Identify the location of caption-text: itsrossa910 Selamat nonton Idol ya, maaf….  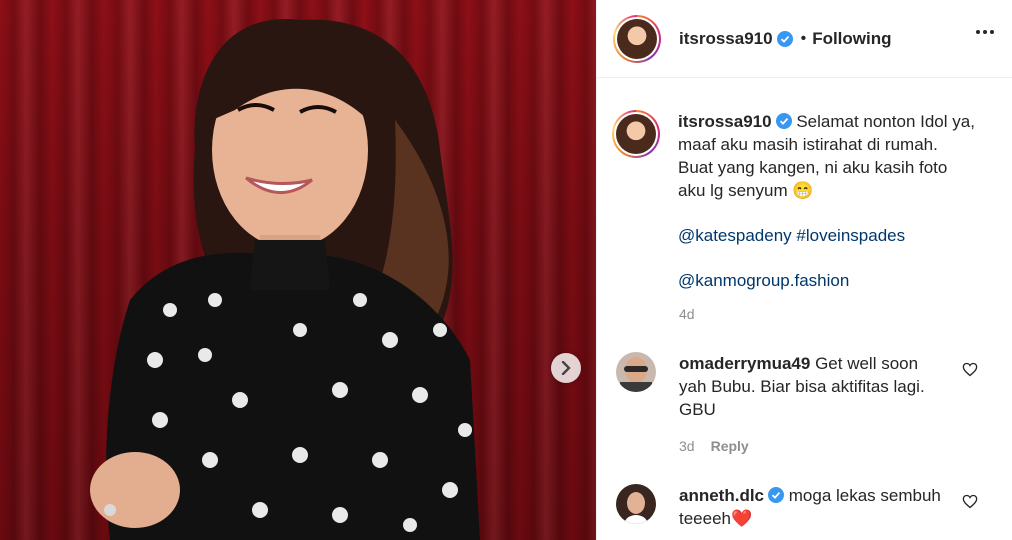
(828, 201).